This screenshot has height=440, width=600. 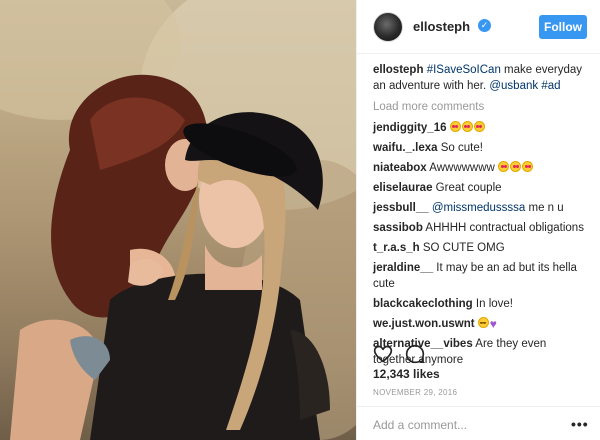 I want to click on comment-text: So cute!, so click(x=461, y=148).